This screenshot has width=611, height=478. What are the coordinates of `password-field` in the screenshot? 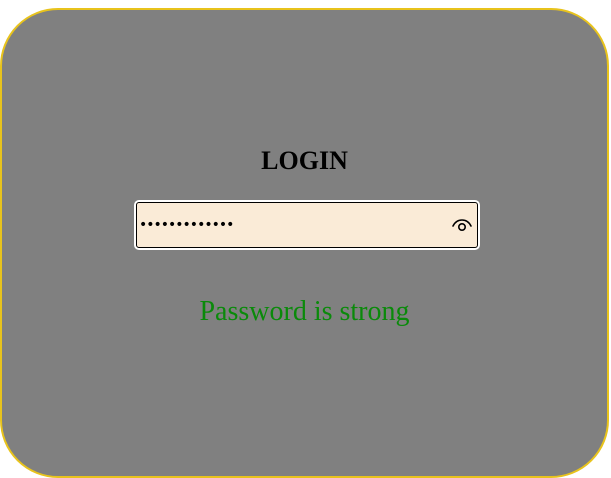 It's located at (307, 225).